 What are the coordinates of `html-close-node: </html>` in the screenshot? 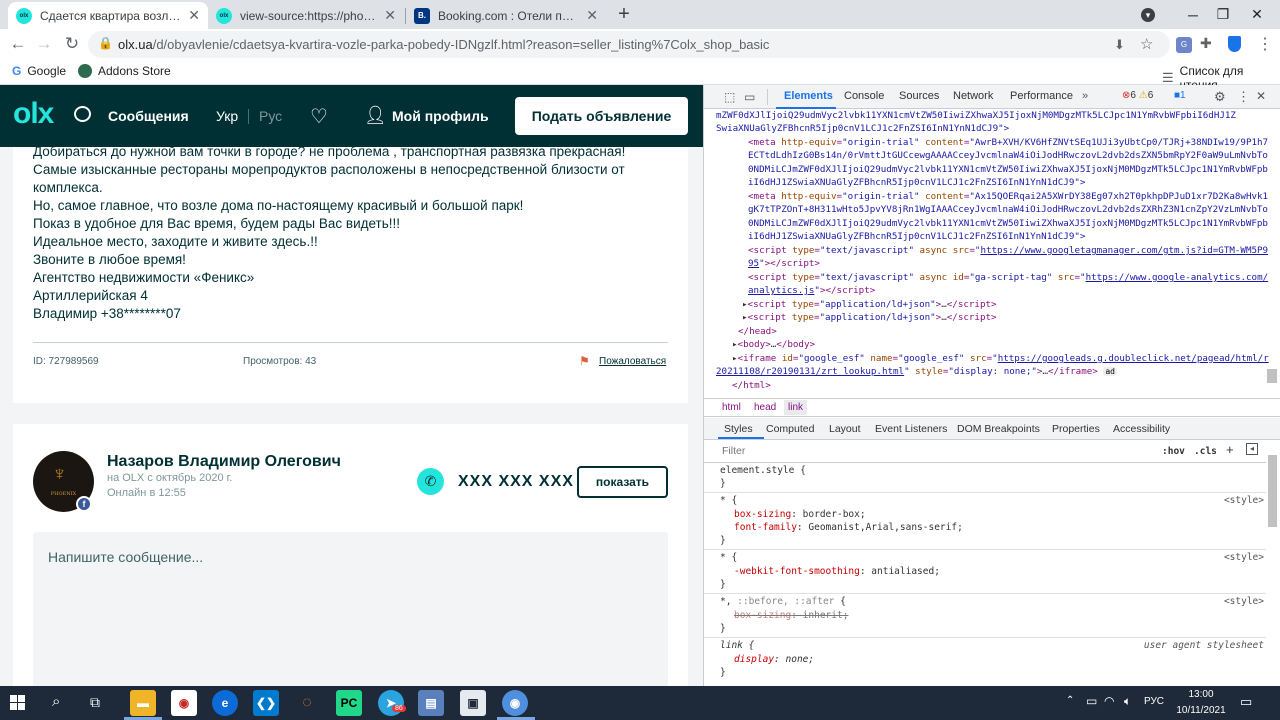 It's located at (1006, 386).